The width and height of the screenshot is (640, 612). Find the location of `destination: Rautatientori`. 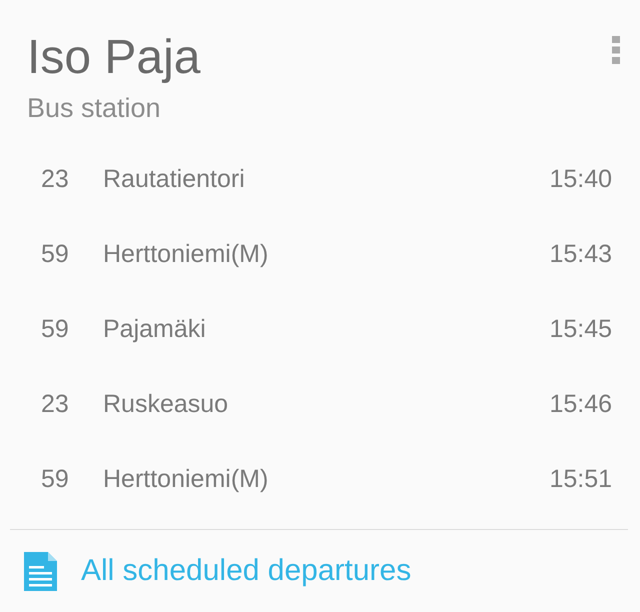

destination: Rautatientori is located at coordinates (174, 179).